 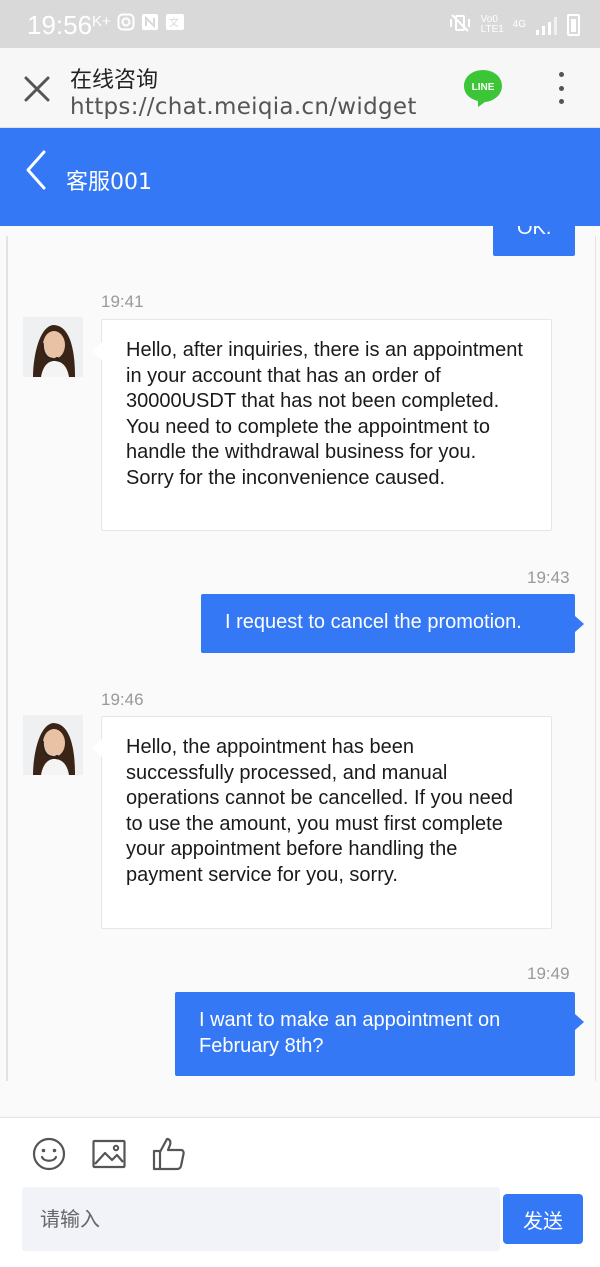 What do you see at coordinates (492, 24) in the screenshot?
I see `network-label: Vo0 LTE1` at bounding box center [492, 24].